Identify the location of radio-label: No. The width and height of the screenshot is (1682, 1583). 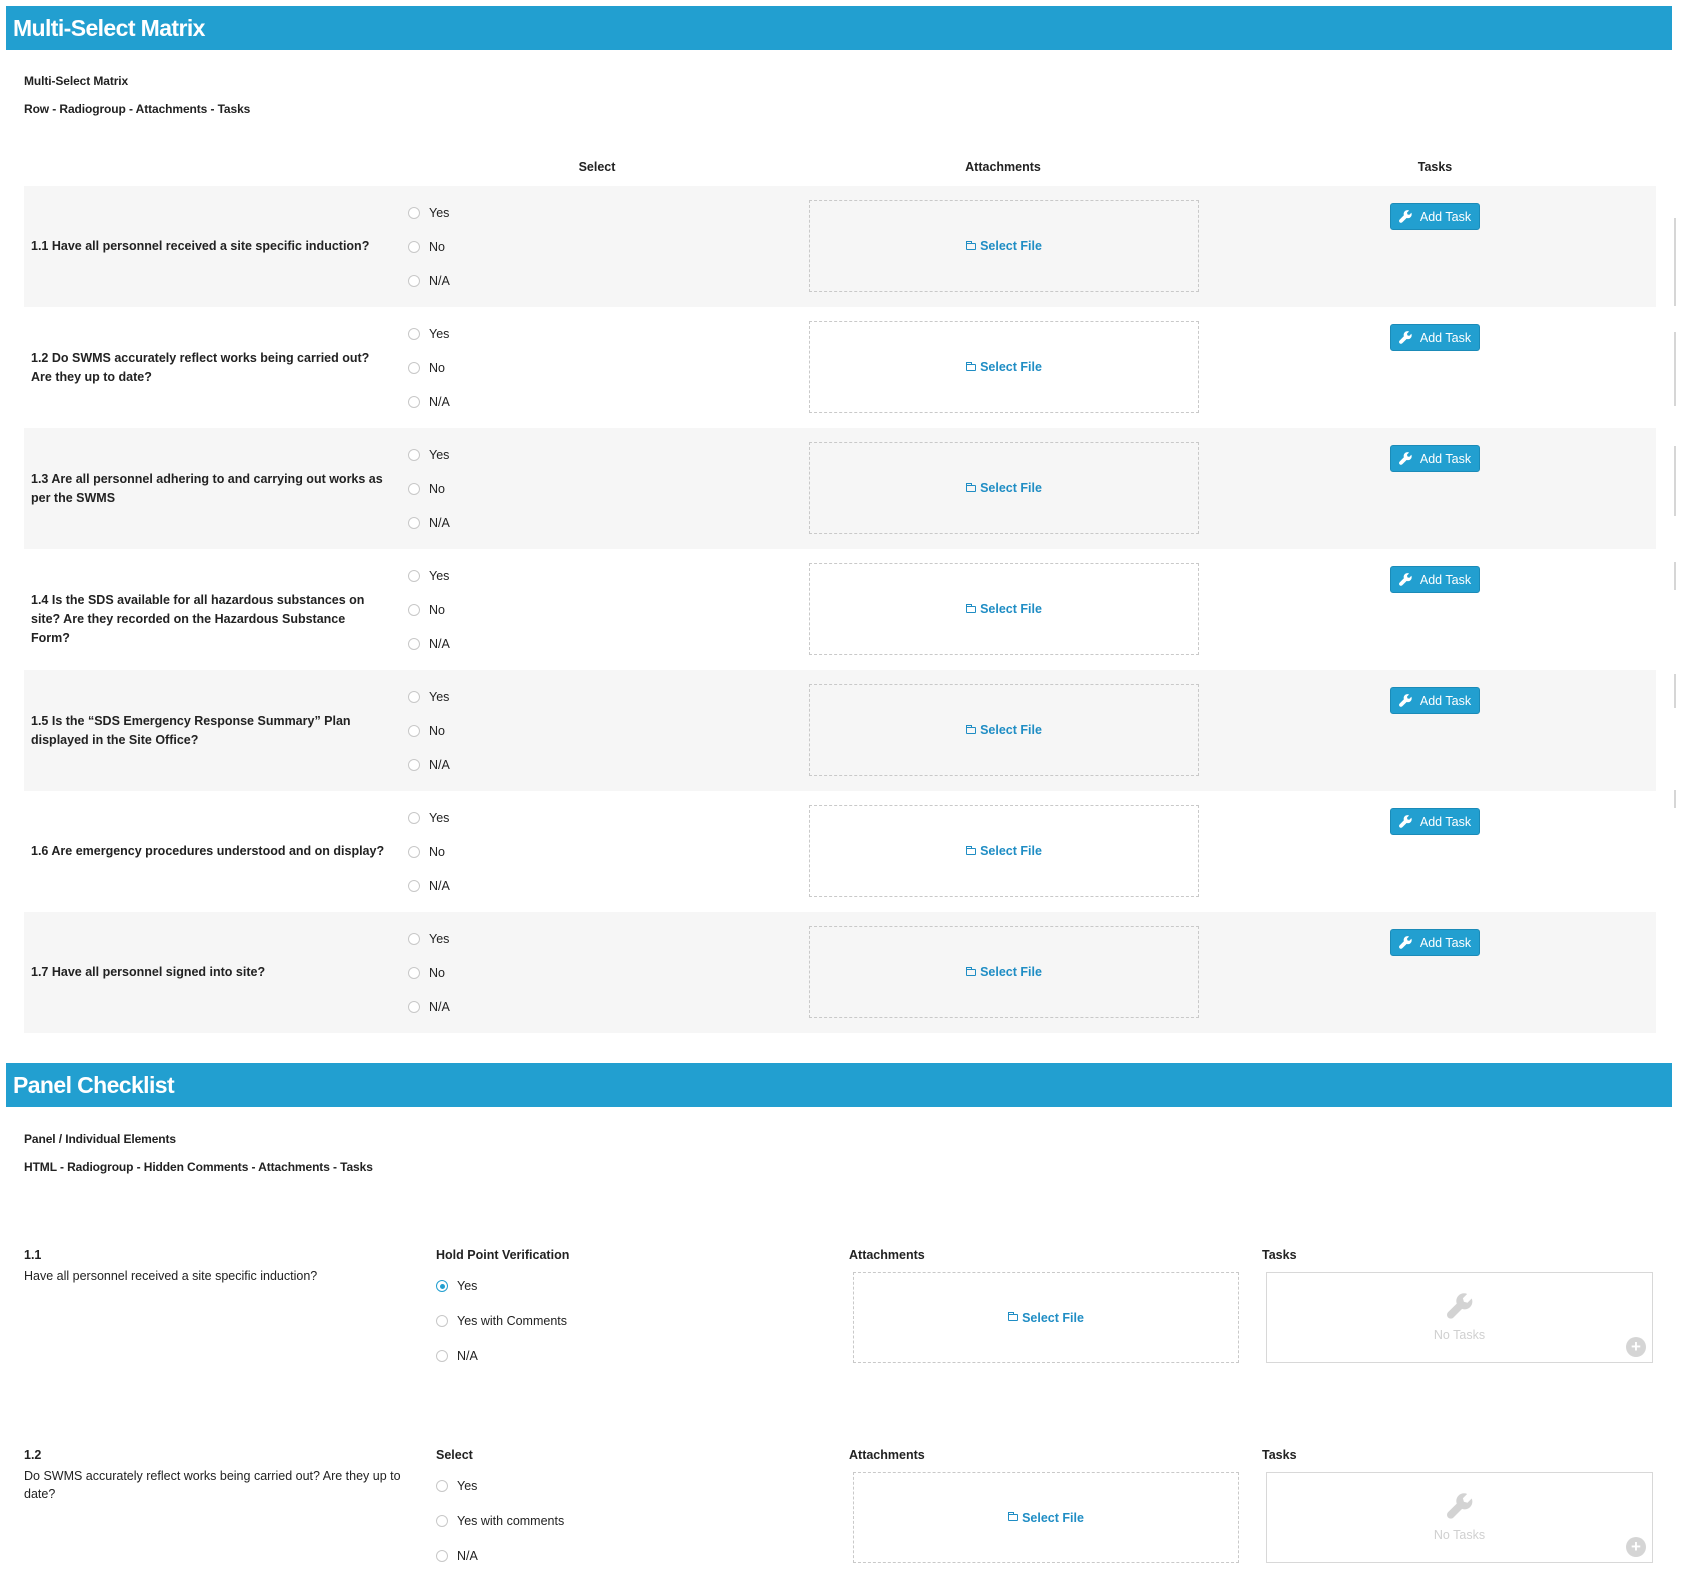
(437, 973).